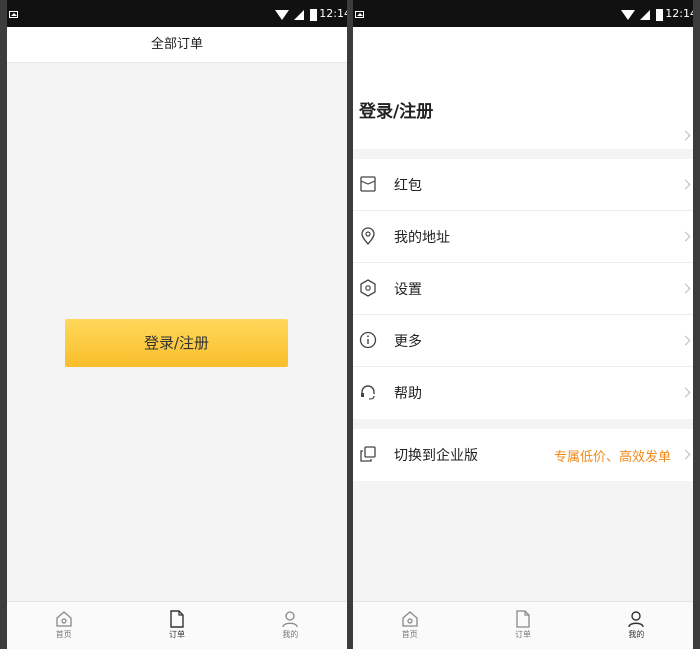  I want to click on menu-item-address: 我的地址, so click(523, 237).